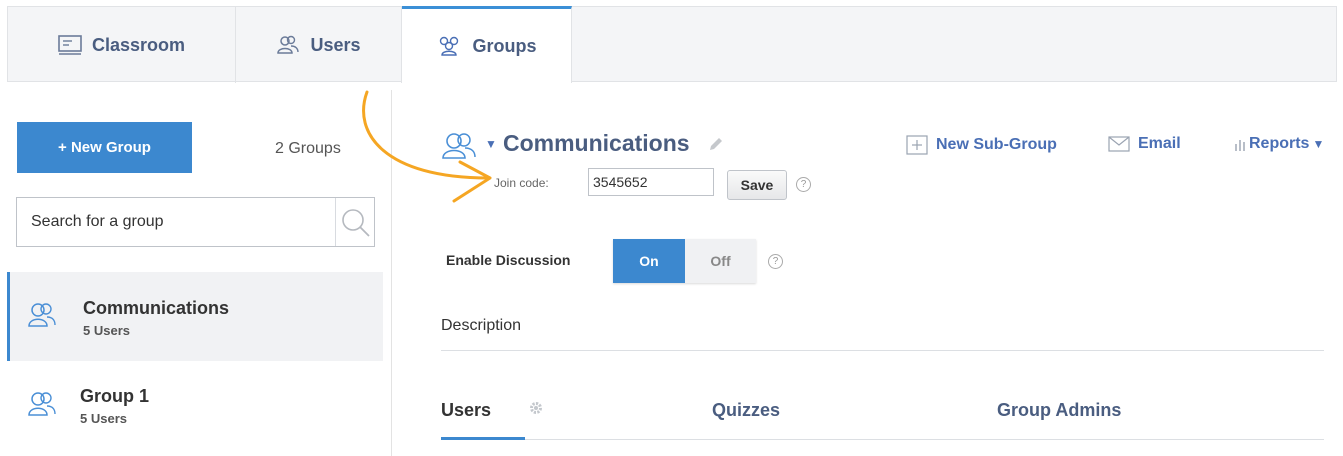 This screenshot has width=1343, height=456. What do you see at coordinates (335, 44) in the screenshot?
I see `tab-users-label: Users` at bounding box center [335, 44].